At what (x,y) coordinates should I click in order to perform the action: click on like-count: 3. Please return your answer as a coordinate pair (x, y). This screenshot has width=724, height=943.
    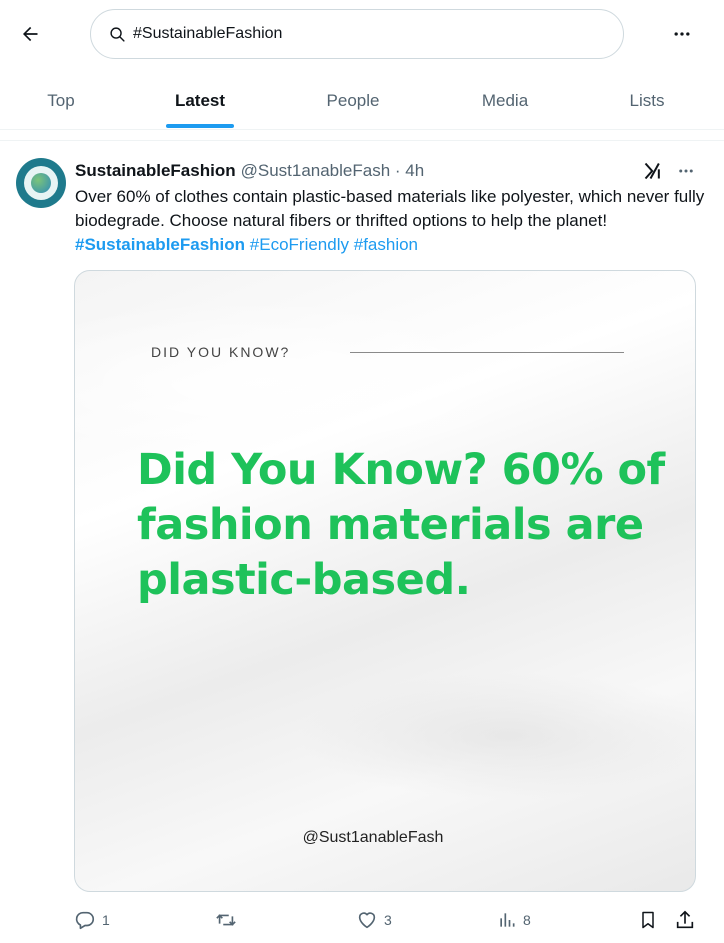
    Looking at the image, I should click on (388, 920).